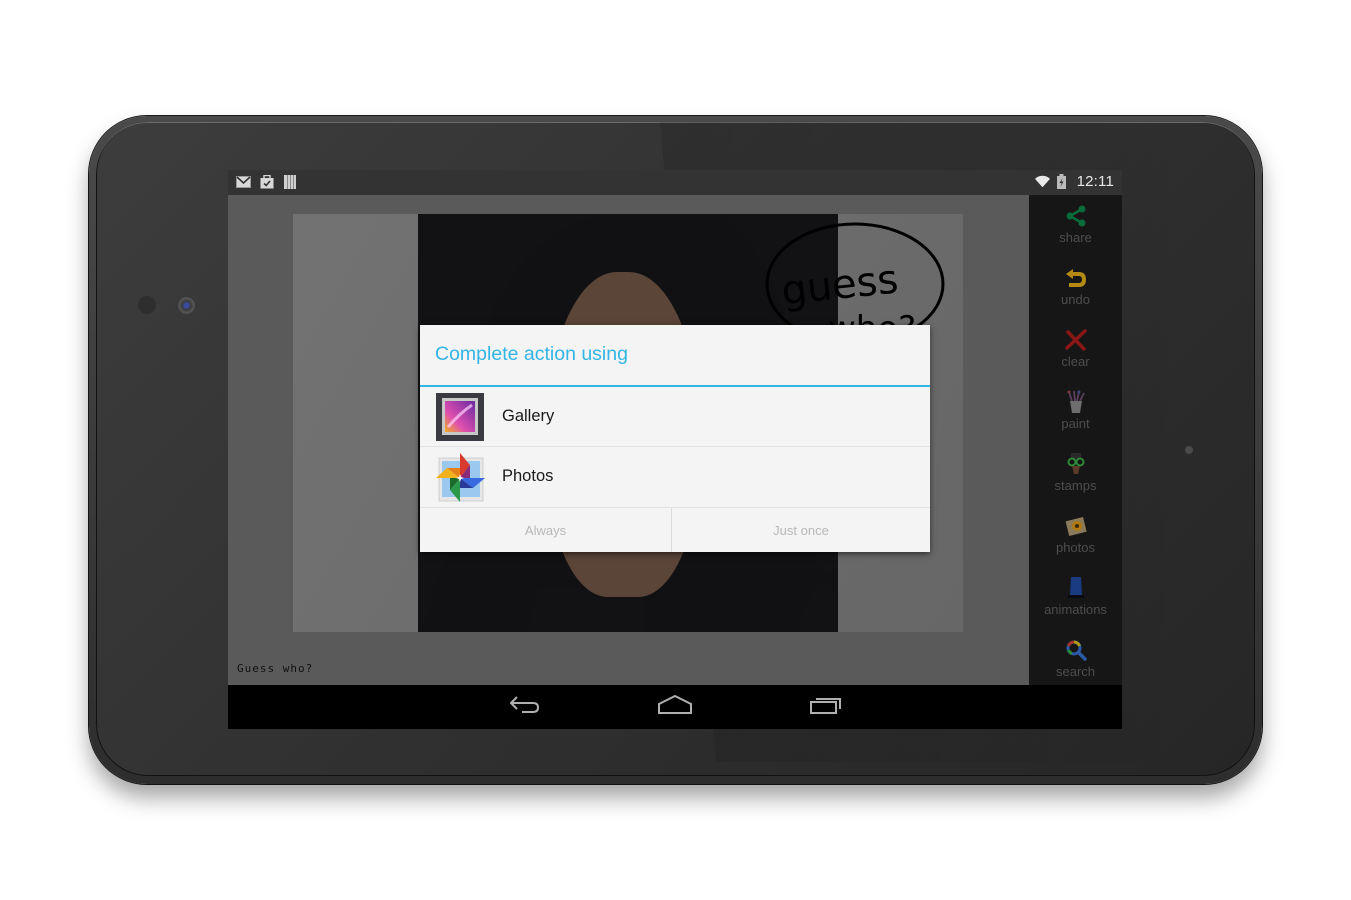 Image resolution: width=1351 pixels, height=900 pixels. Describe the element at coordinates (1076, 278) in the screenshot. I see `undo-icon` at that location.